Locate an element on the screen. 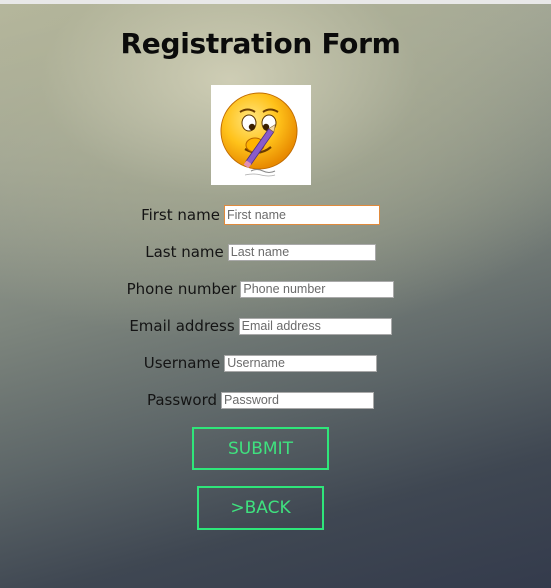 The height and width of the screenshot is (588, 551). username-row: Username is located at coordinates (260, 363).